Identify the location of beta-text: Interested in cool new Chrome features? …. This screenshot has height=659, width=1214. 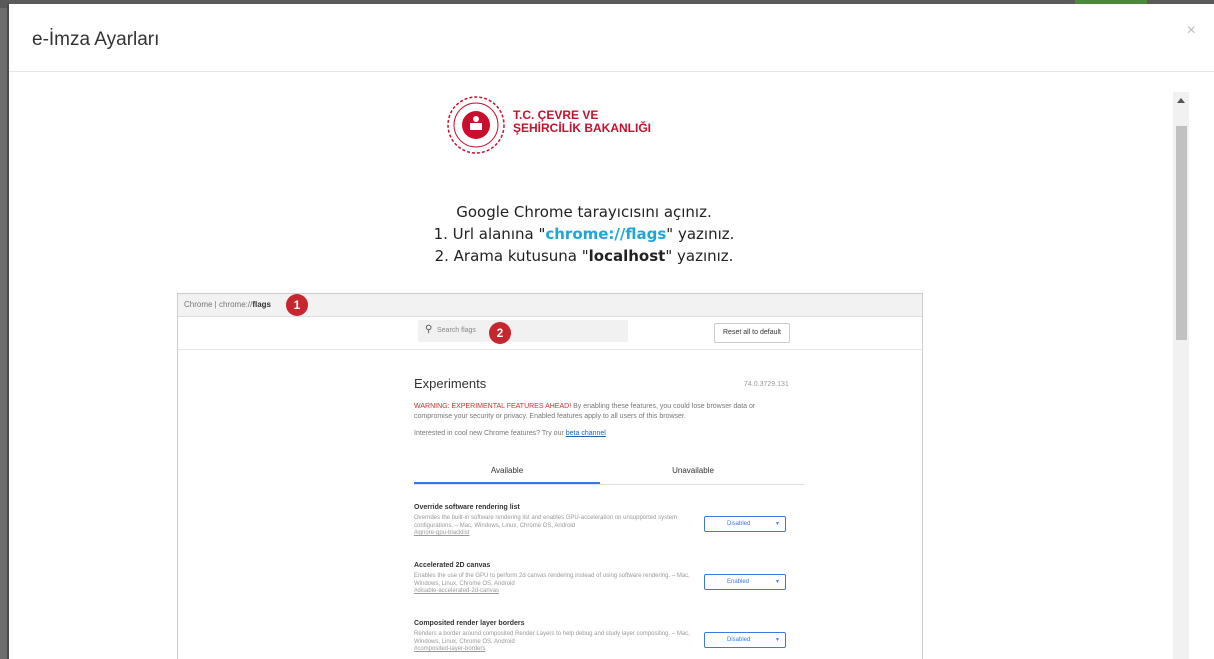
(510, 433).